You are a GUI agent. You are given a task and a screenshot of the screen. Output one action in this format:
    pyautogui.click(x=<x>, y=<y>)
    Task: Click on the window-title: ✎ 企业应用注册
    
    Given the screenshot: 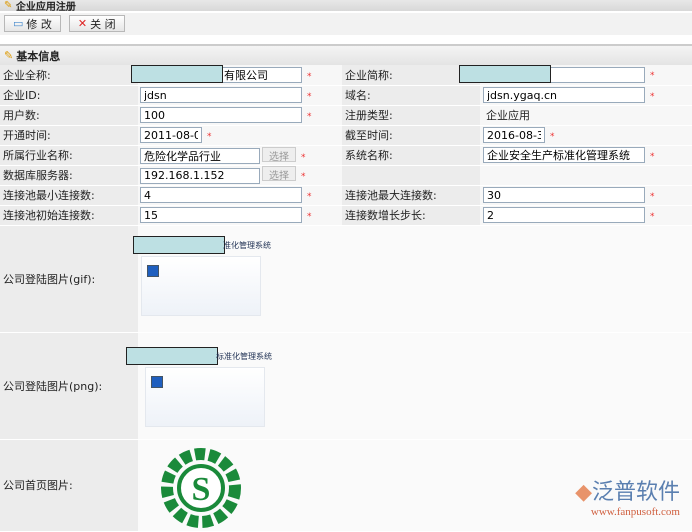 What is the action you would take?
    pyautogui.click(x=346, y=5)
    